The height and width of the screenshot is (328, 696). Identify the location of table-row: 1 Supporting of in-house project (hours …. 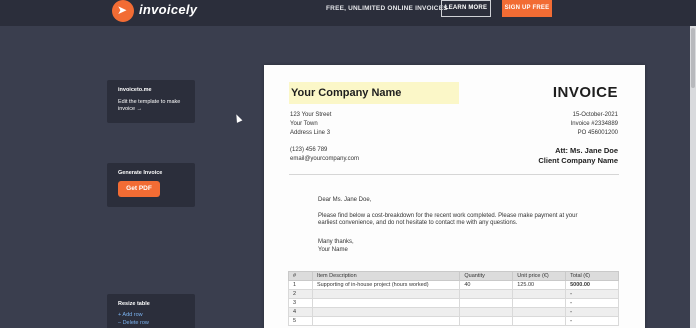
(453, 285).